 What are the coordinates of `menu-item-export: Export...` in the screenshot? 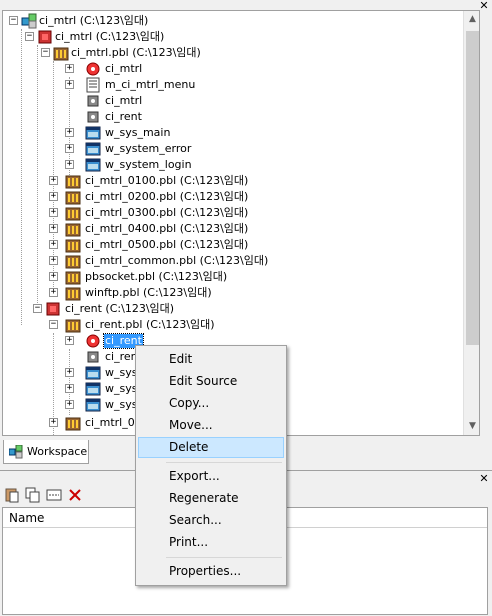 It's located at (211, 476).